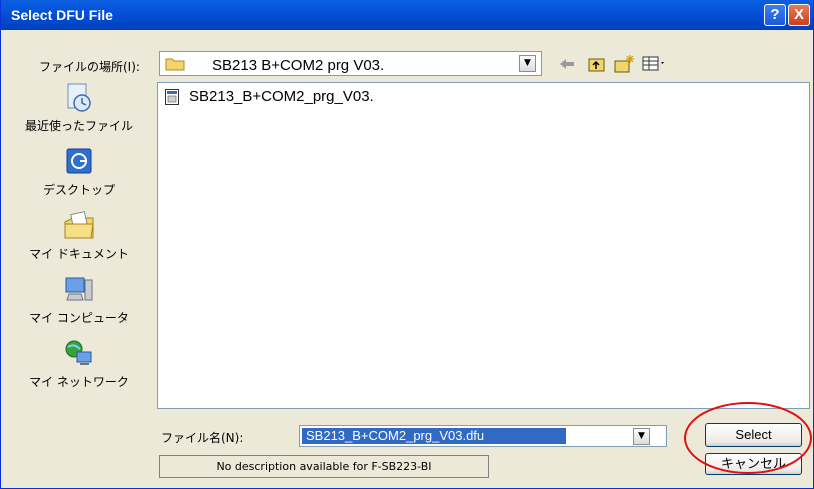 The width and height of the screenshot is (814, 489). What do you see at coordinates (641, 436) in the screenshot?
I see `file-name-dropdown-arrow: ▼` at bounding box center [641, 436].